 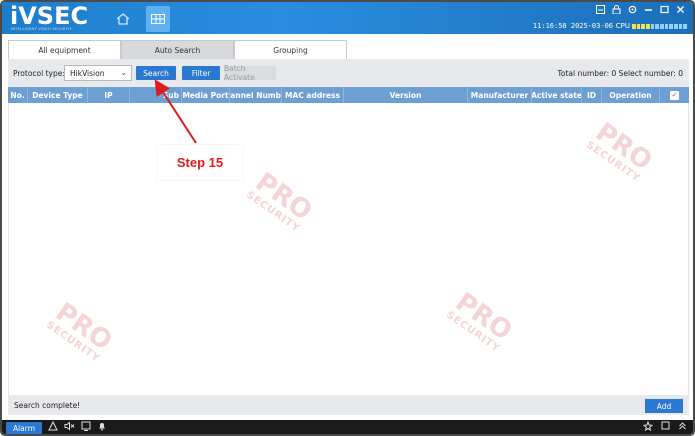 I want to click on warning-icon, so click(x=53, y=427).